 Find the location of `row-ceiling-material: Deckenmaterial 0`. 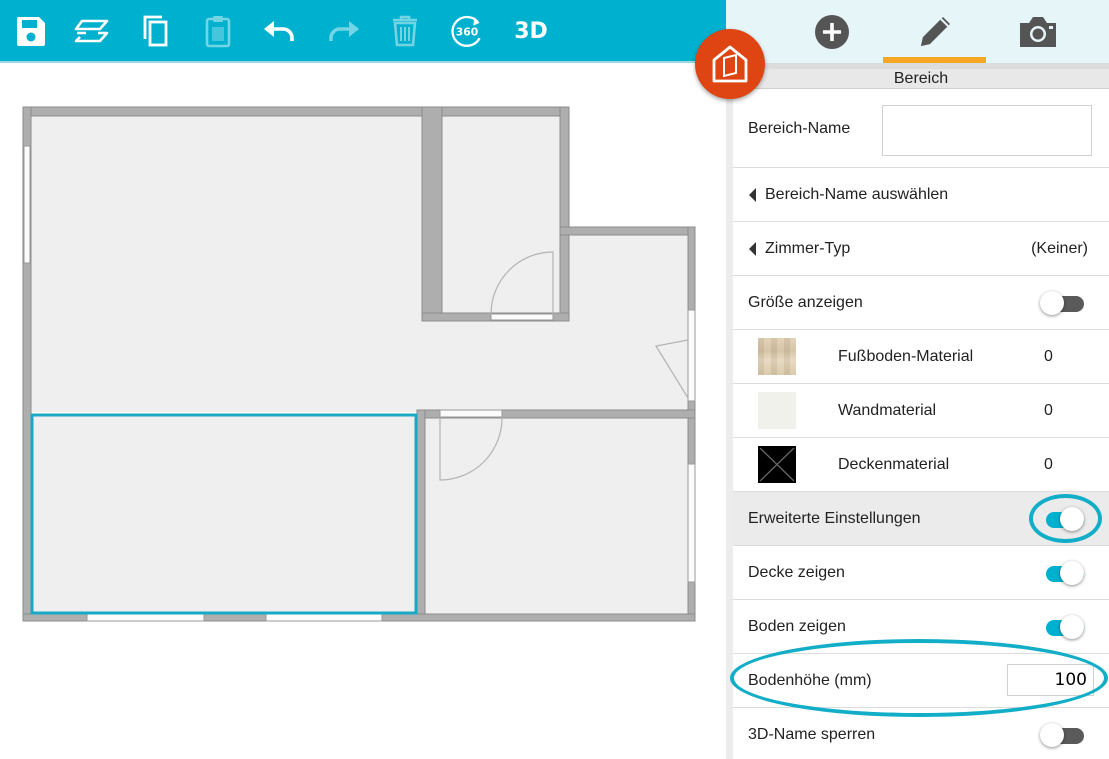

row-ceiling-material: Deckenmaterial 0 is located at coordinates (921, 465).